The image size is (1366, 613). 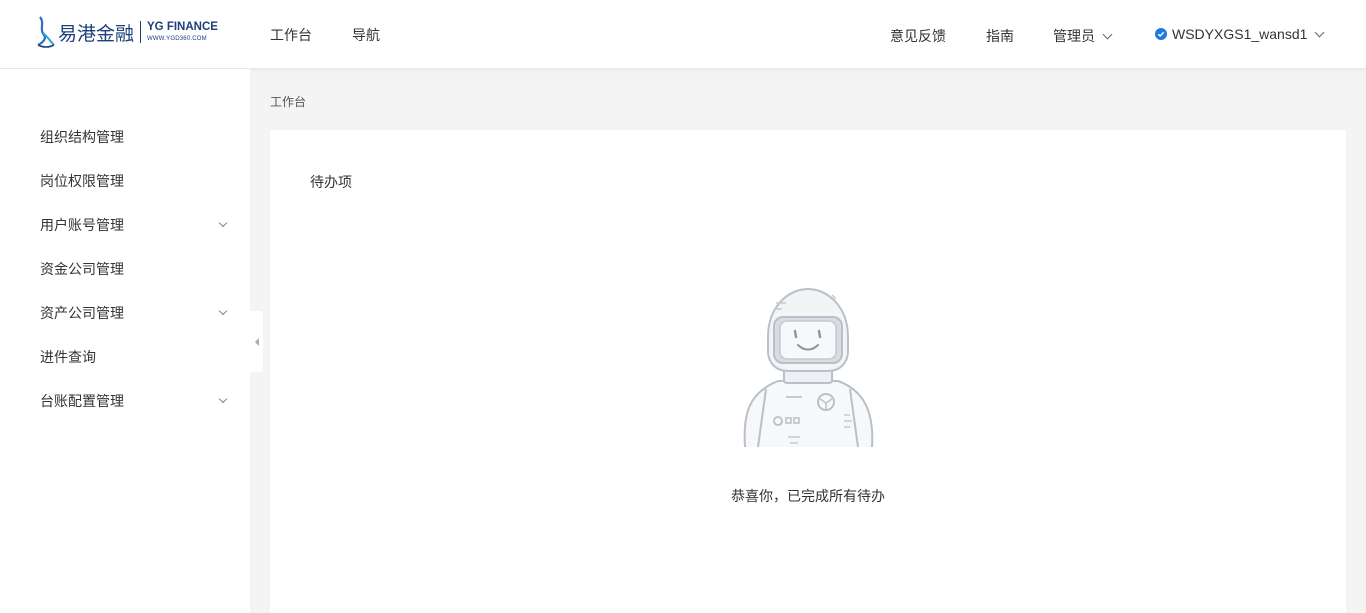 What do you see at coordinates (82, 226) in the screenshot?
I see `sidebar-item-label: 用户账号管理` at bounding box center [82, 226].